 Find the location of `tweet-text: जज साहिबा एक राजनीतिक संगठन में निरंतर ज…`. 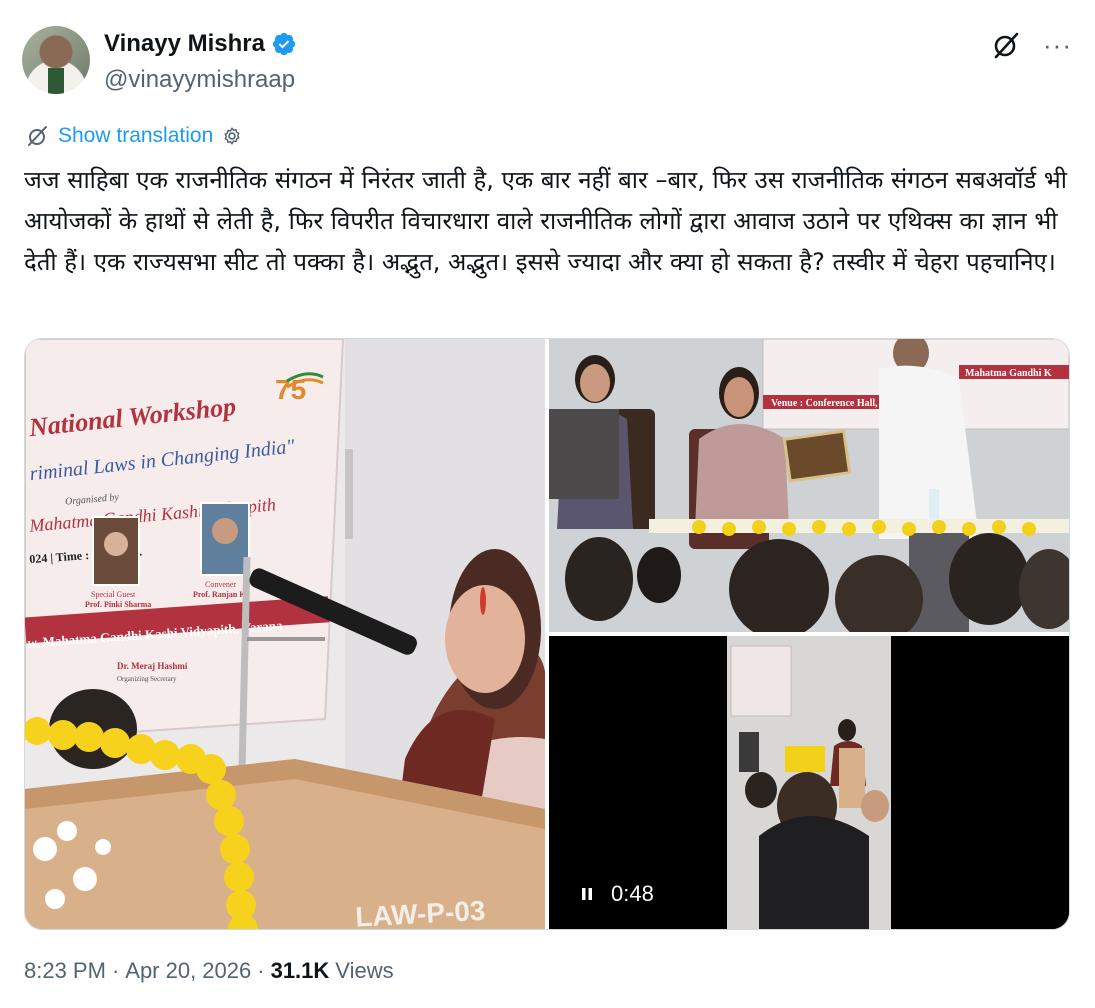

tweet-text: जज साहिबा एक राजनीतिक संगठन में निरंतर ज… is located at coordinates (545, 221).